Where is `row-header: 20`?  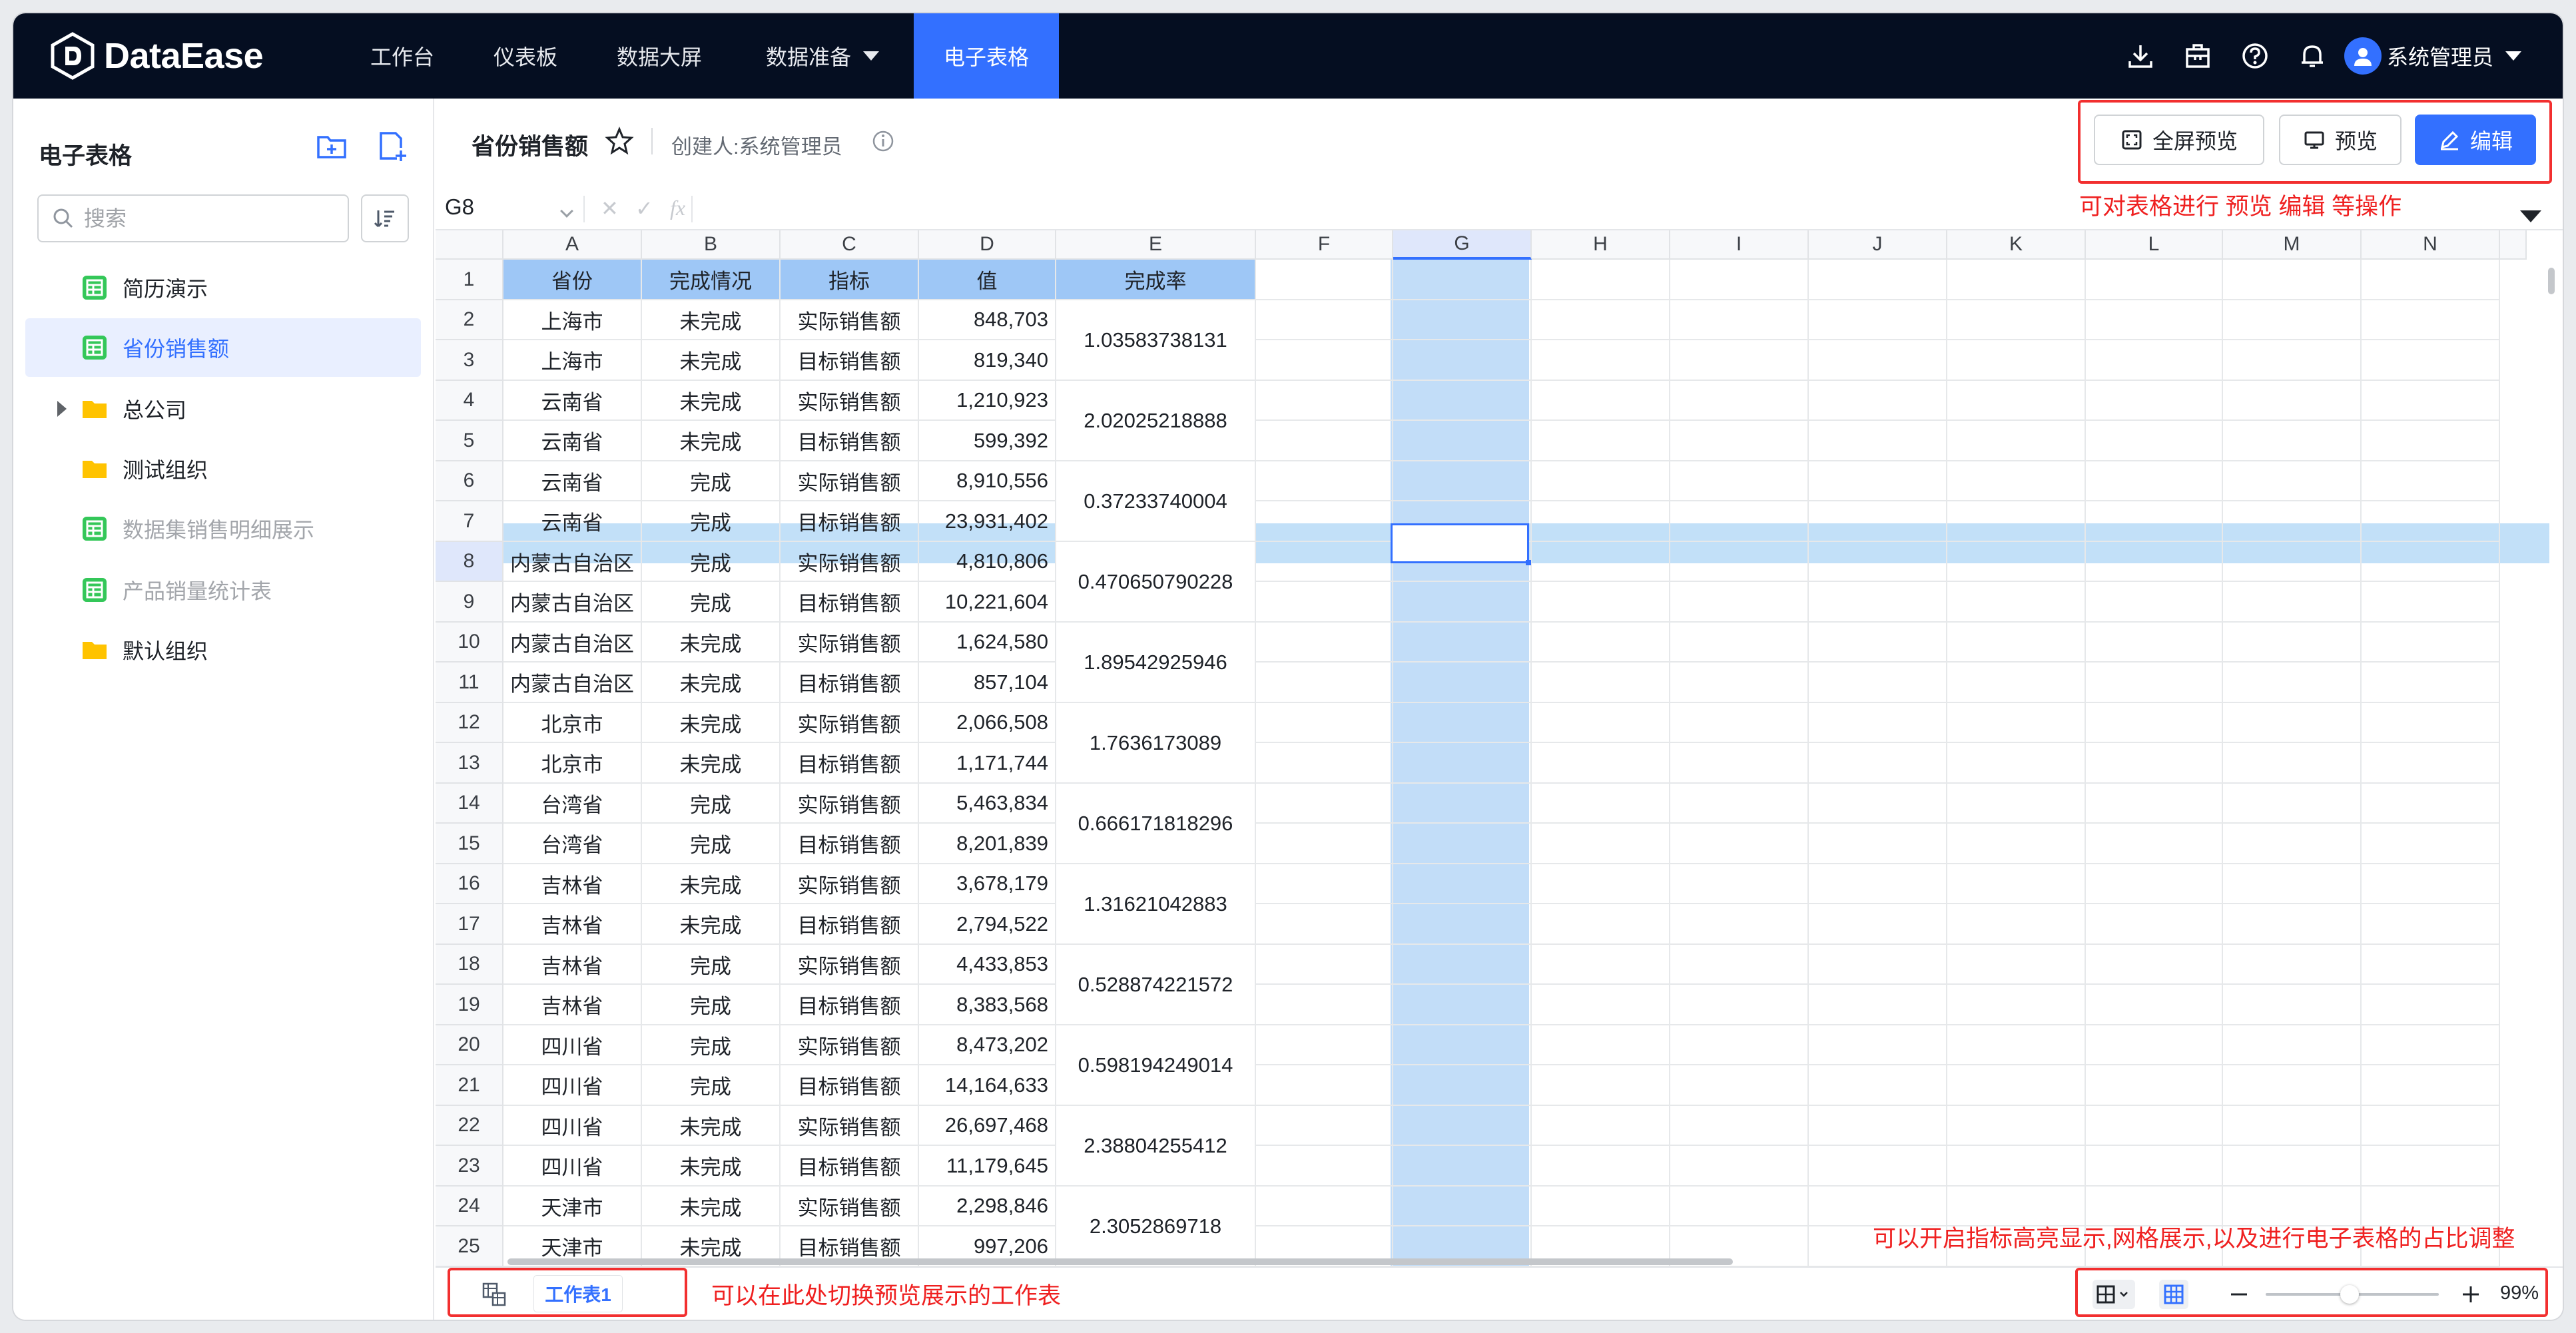 row-header: 20 is located at coordinates (469, 1045).